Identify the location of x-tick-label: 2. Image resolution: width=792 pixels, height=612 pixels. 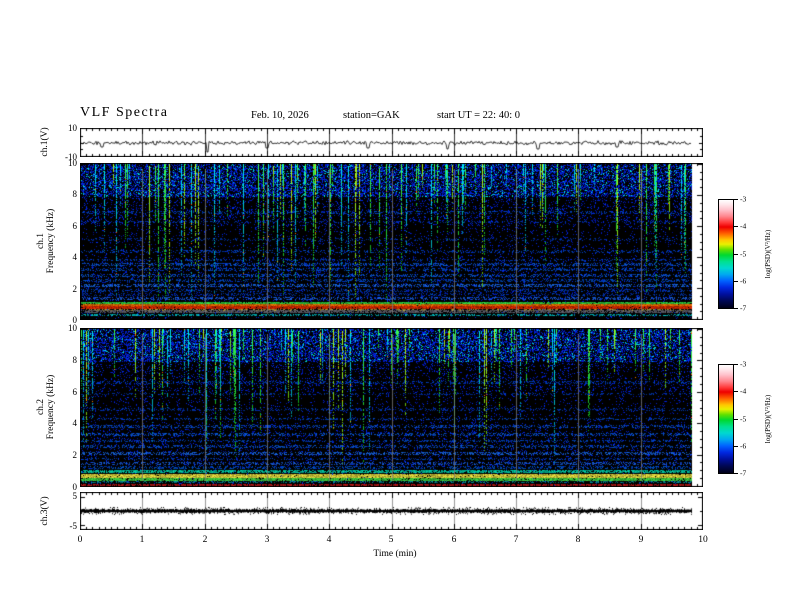
(205, 540).